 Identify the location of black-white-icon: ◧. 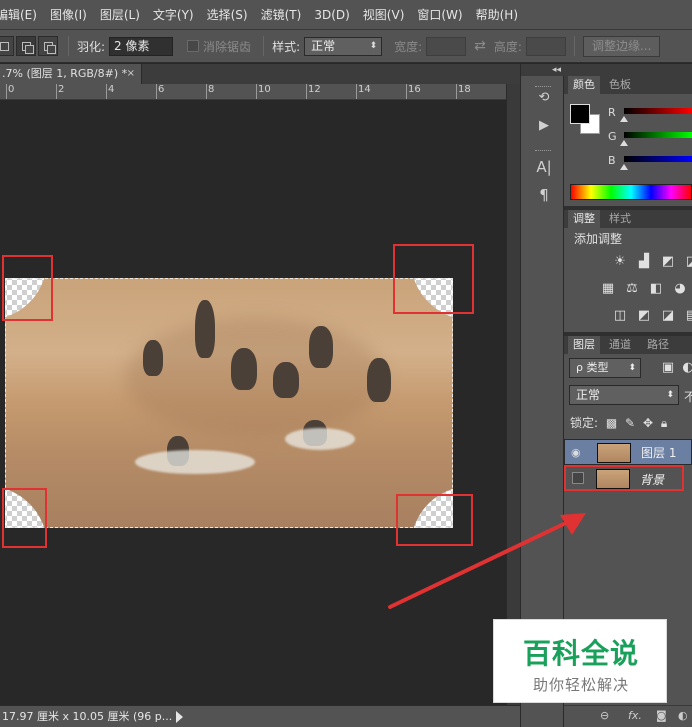
(656, 289).